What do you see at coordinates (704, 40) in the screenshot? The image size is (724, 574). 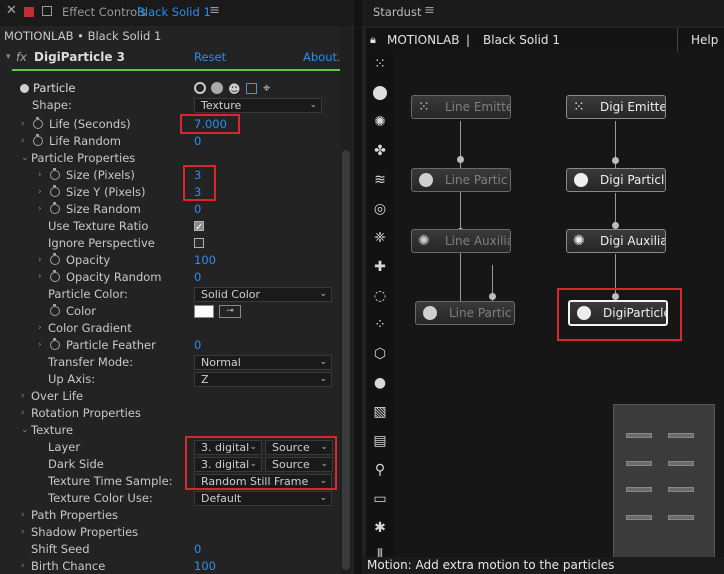 I see `help-button: Help` at bounding box center [704, 40].